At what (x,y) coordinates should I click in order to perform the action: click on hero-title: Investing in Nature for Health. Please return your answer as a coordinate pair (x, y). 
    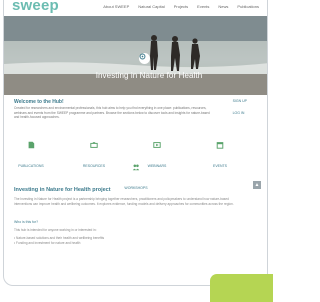
    Looking at the image, I should click on (149, 75).